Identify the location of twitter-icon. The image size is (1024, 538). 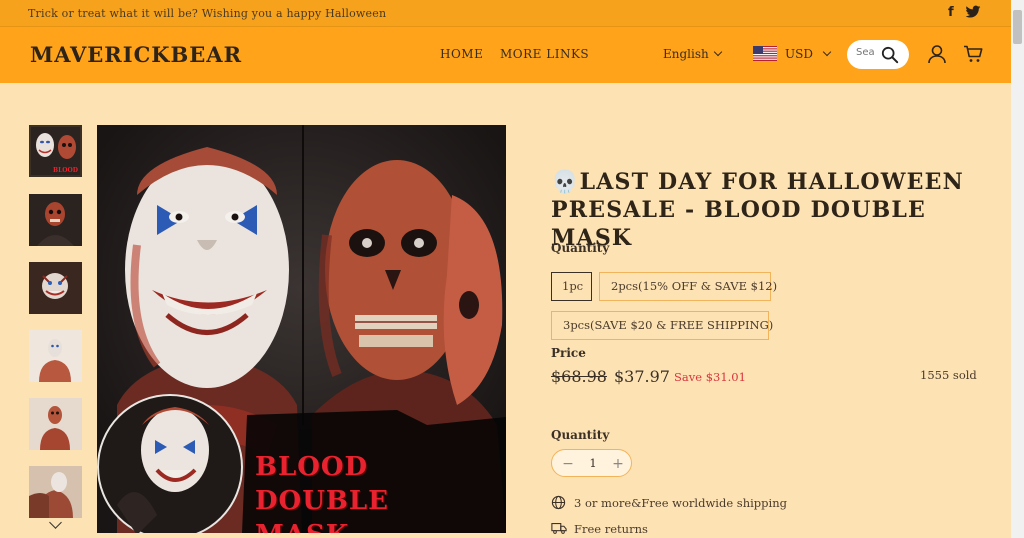
(973, 12).